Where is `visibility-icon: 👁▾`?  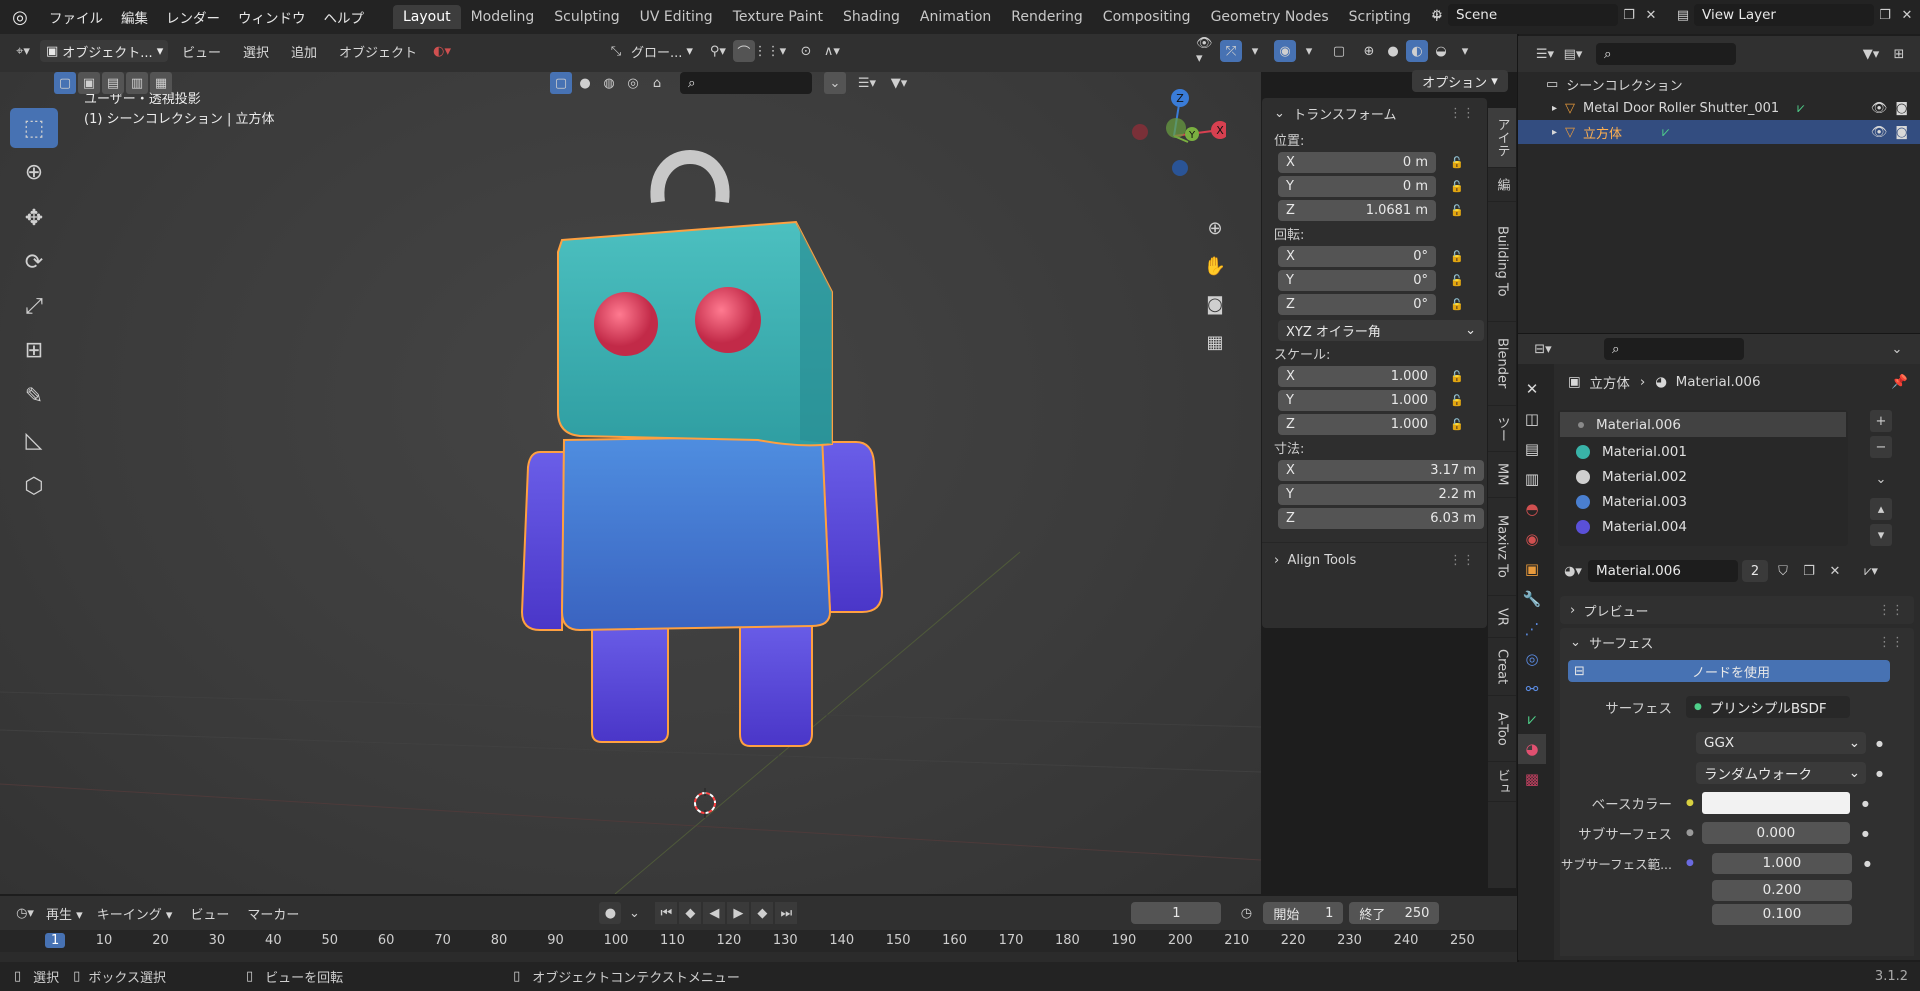 visibility-icon: 👁▾ is located at coordinates (1207, 51).